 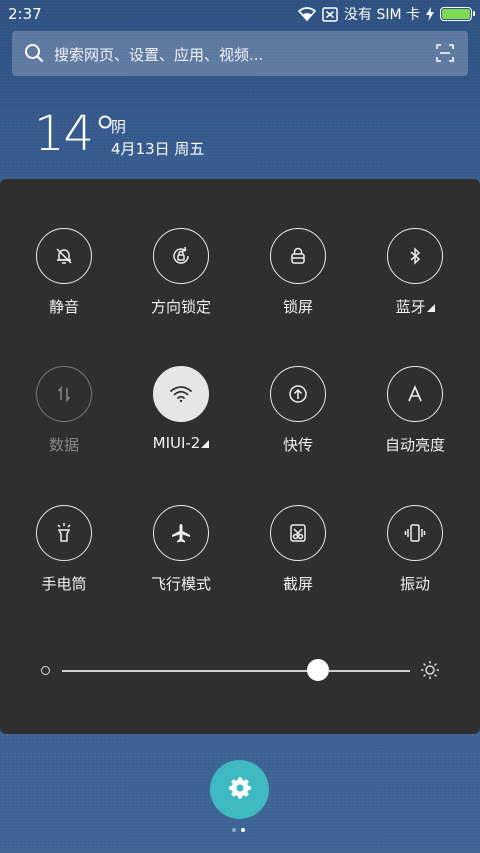 What do you see at coordinates (298, 533) in the screenshot?
I see `scissors-icon` at bounding box center [298, 533].